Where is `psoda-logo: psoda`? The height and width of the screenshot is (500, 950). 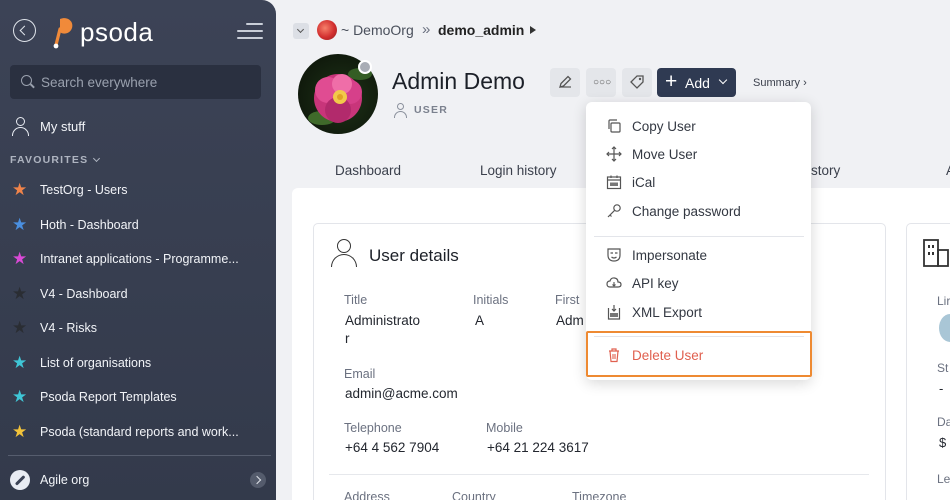 psoda-logo: psoda is located at coordinates (101, 32).